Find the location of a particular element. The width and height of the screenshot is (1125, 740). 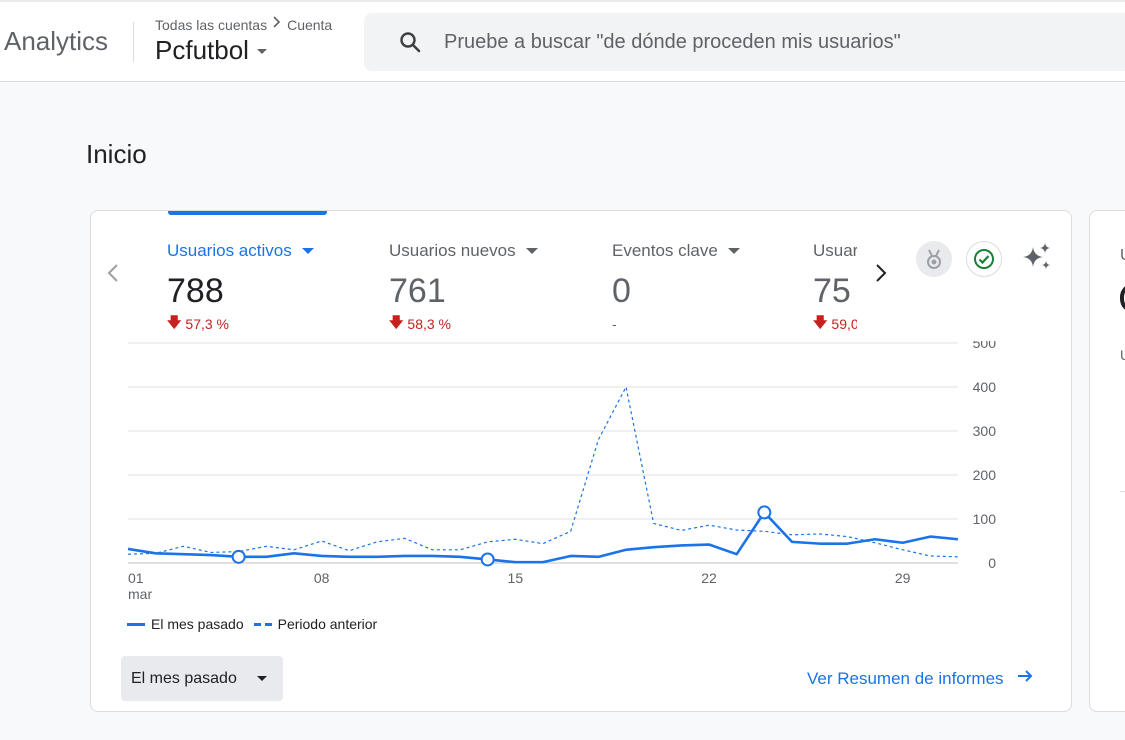

legend-item-previous: Periodo anterior is located at coordinates (315, 624).